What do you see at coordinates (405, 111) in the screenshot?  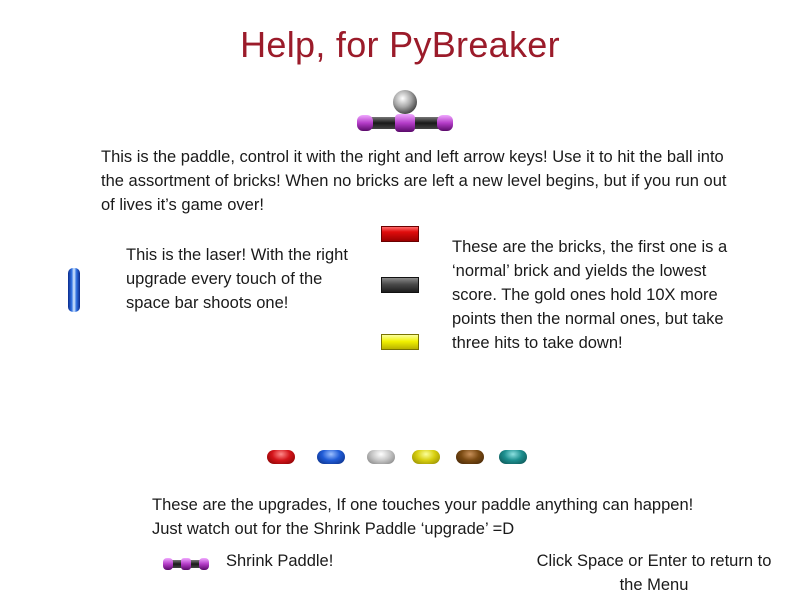 I see `paddle-icon` at bounding box center [405, 111].